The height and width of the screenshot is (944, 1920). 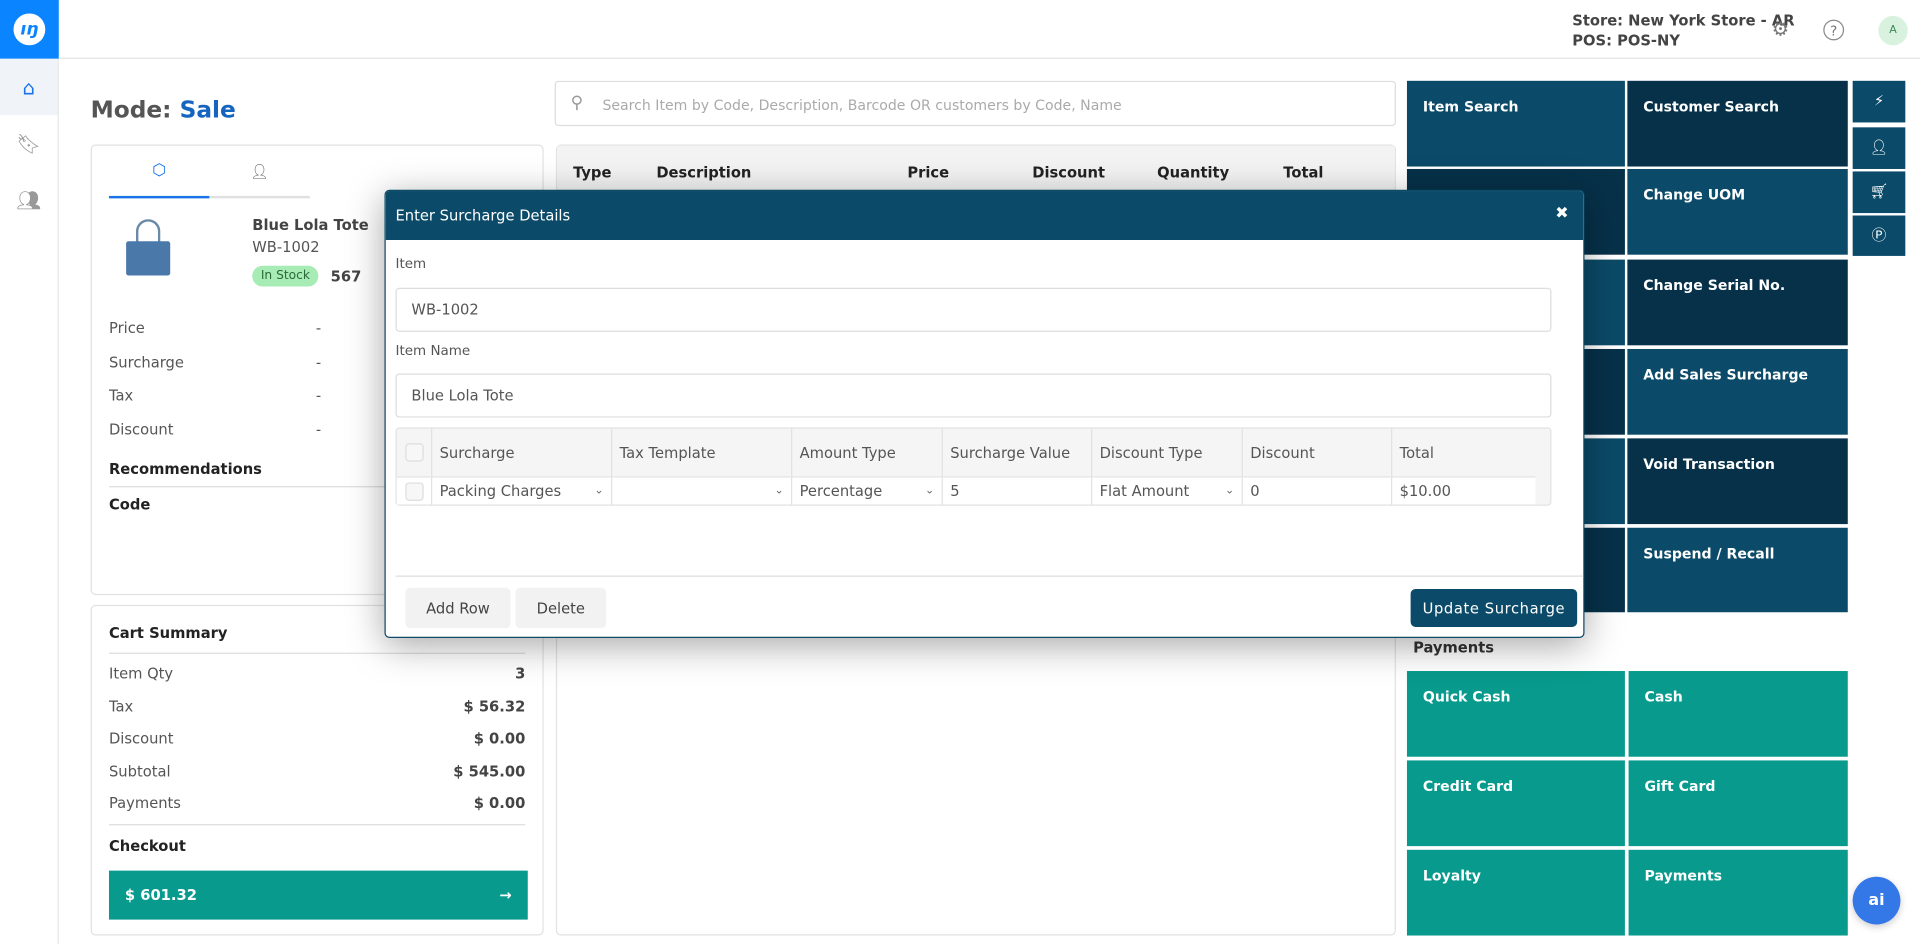 I want to click on store-info: Store: New York Store - AR POS: POS-NY, so click(x=1683, y=30).